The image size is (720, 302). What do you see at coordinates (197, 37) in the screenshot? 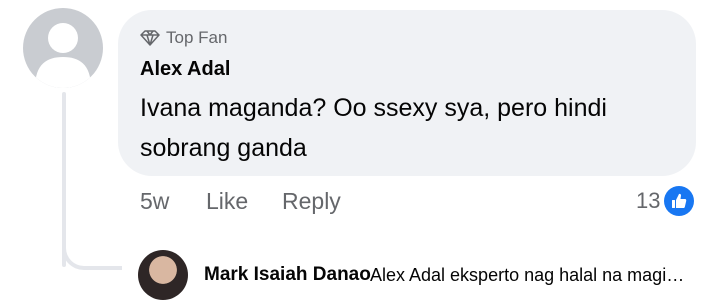
I see `badge-label: Top Fan` at bounding box center [197, 37].